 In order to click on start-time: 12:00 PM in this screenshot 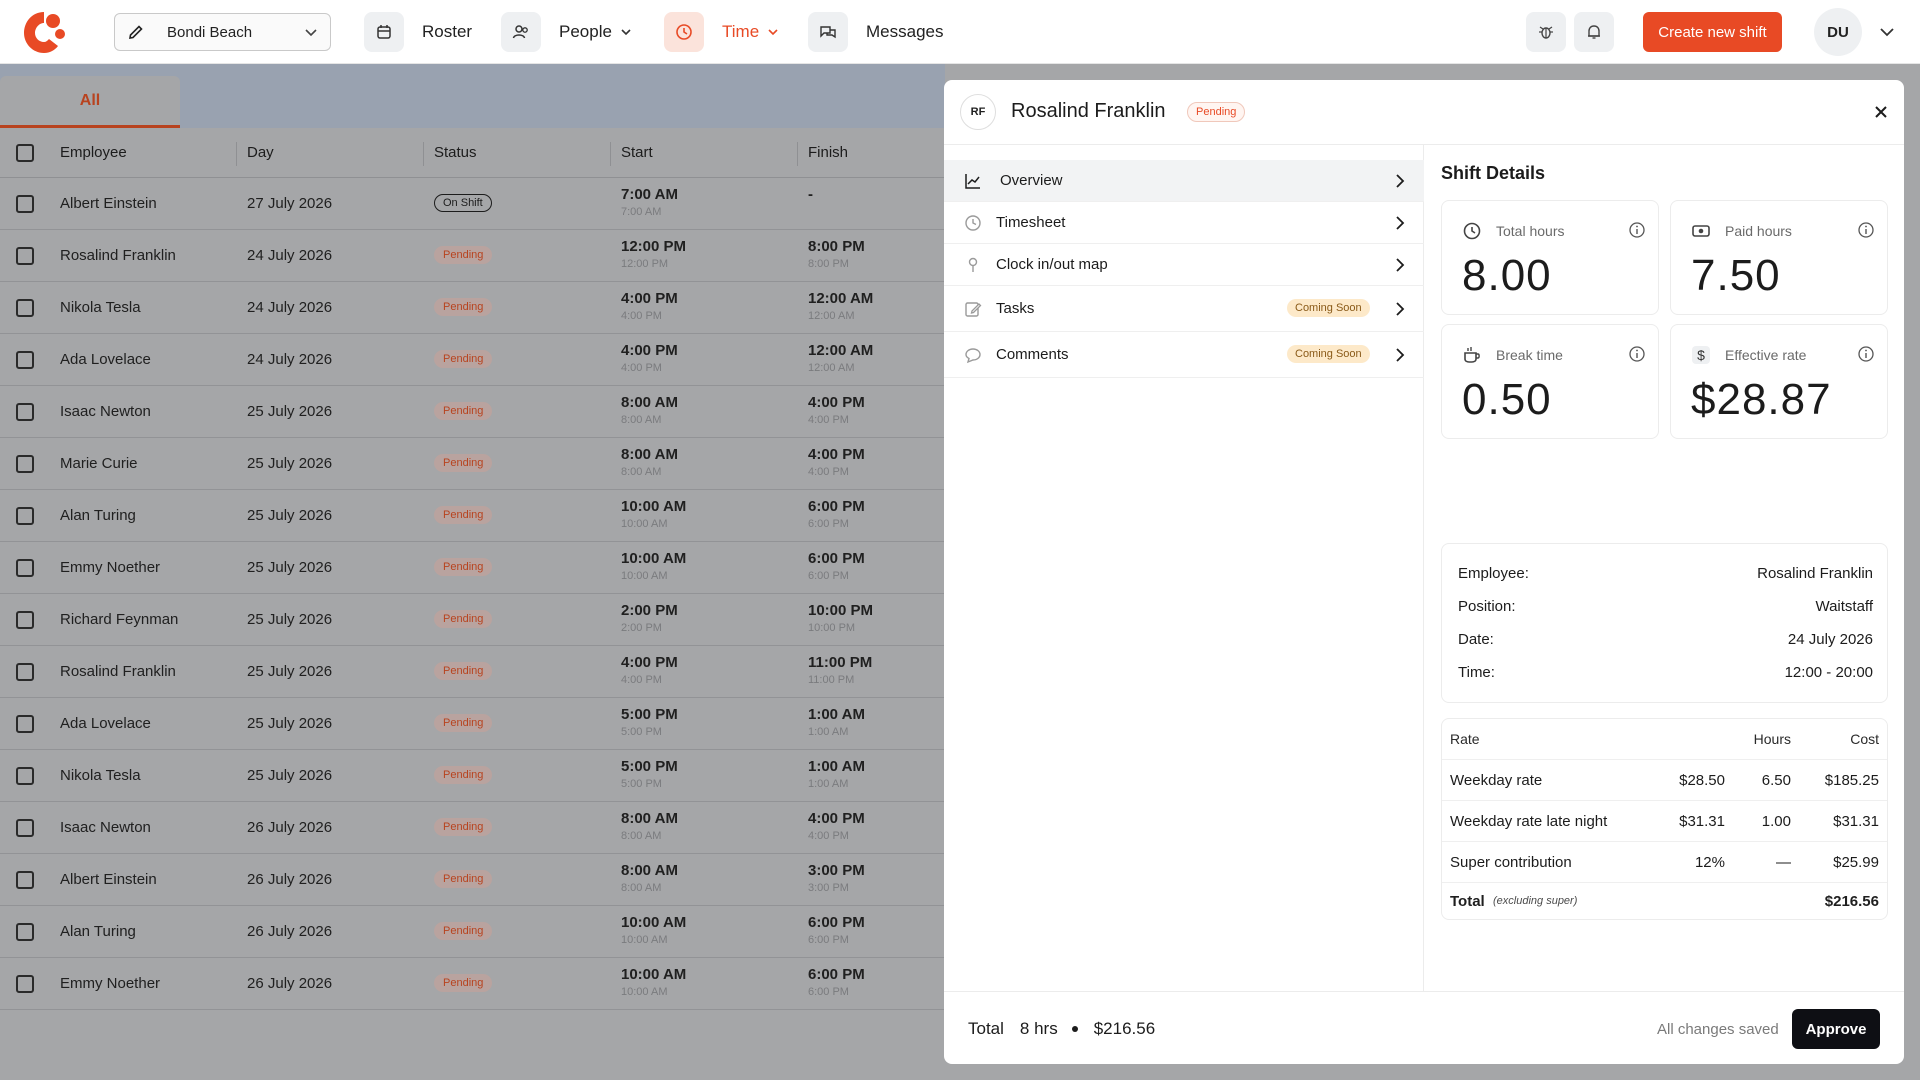, I will do `click(654, 246)`.